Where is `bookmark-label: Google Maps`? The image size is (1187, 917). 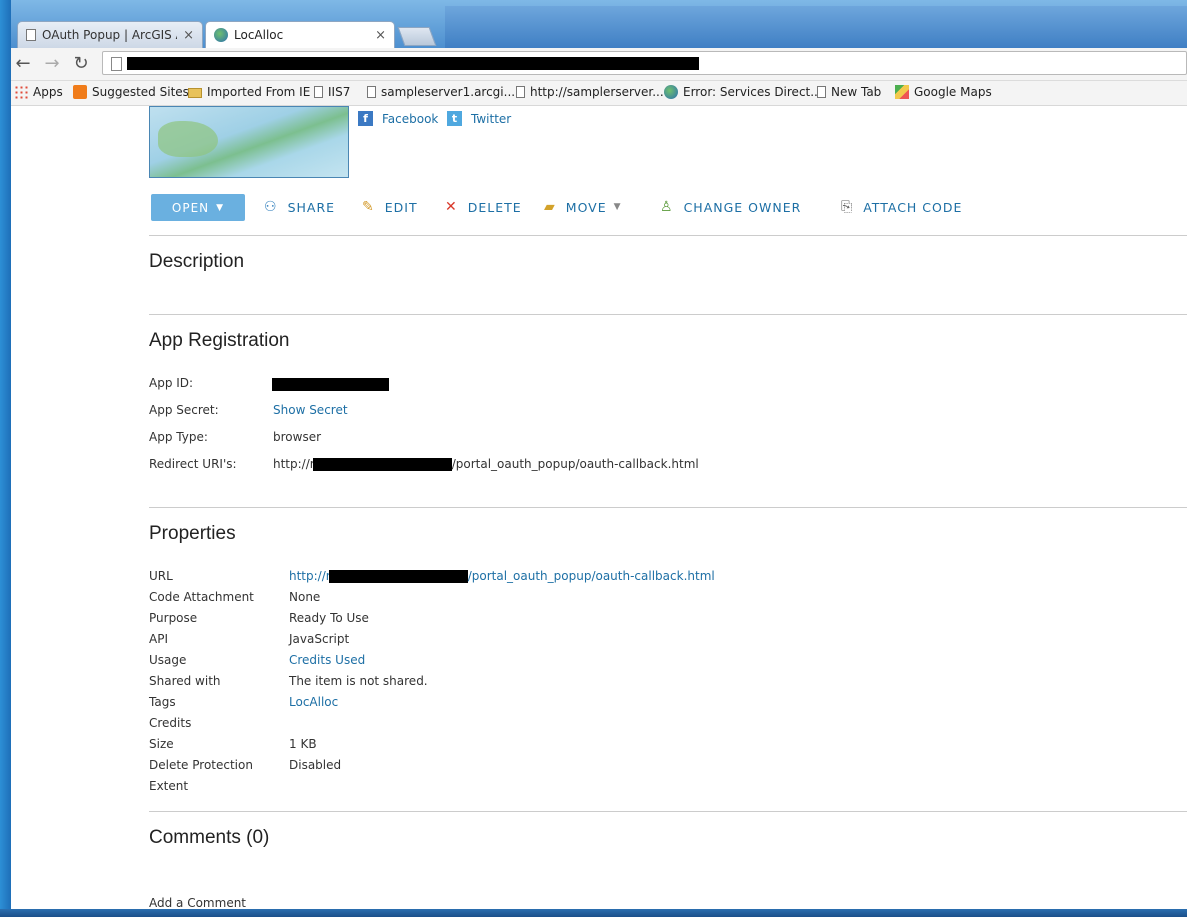 bookmark-label: Google Maps is located at coordinates (953, 92).